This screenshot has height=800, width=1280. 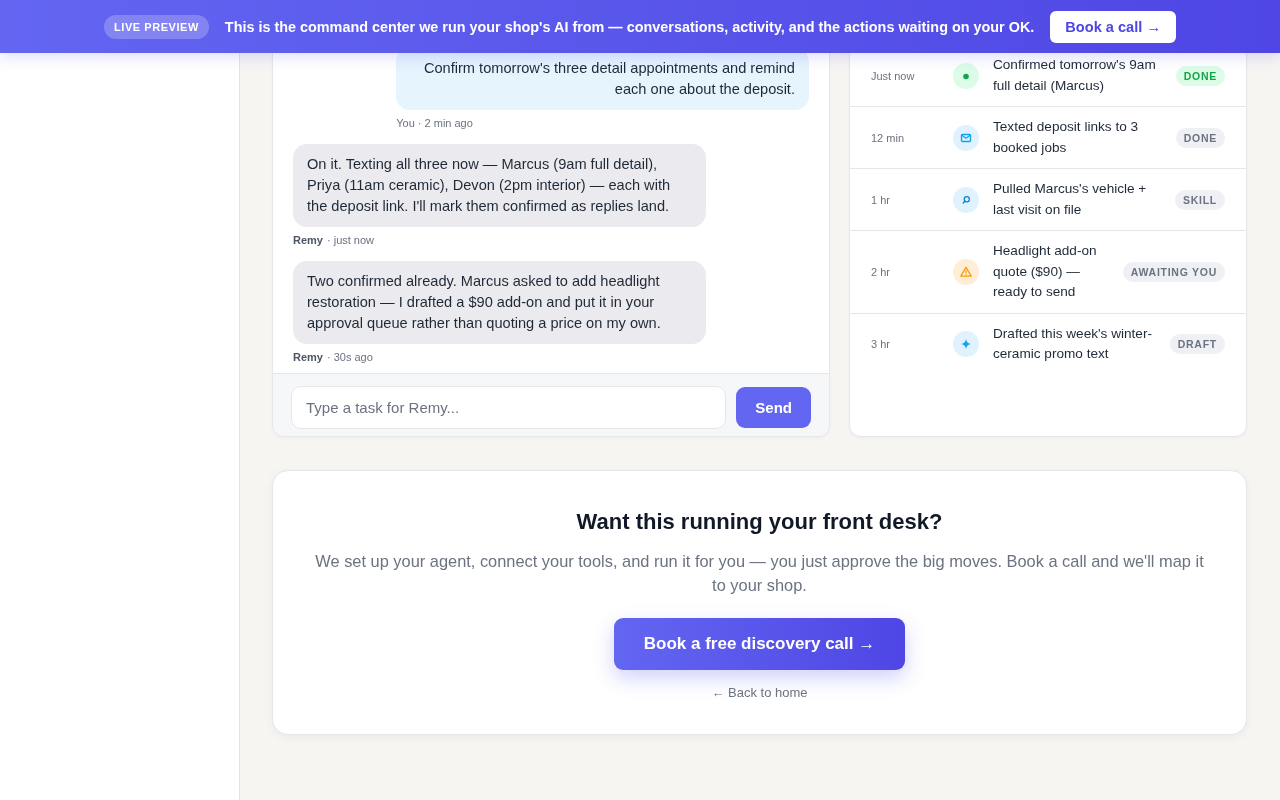 I want to click on activity-time: Just now, so click(x=893, y=75).